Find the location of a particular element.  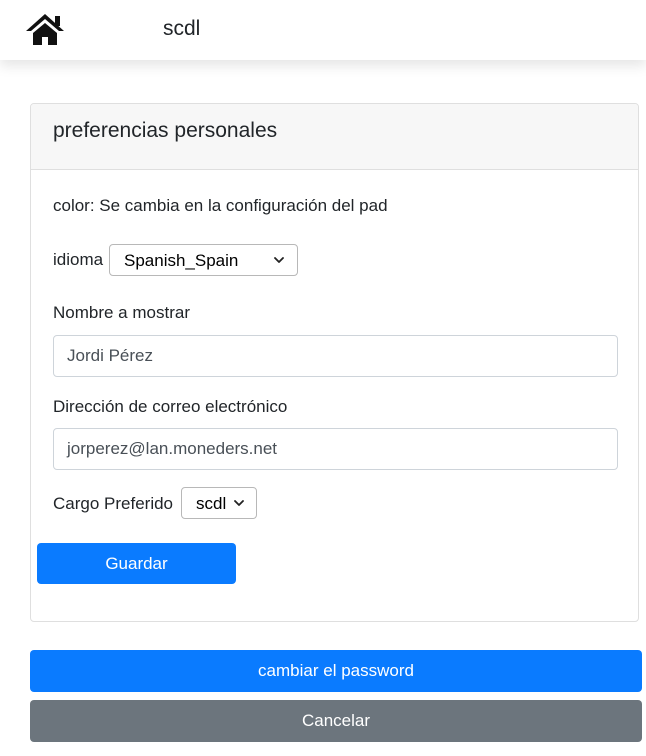

home-icon is located at coordinates (45, 29).